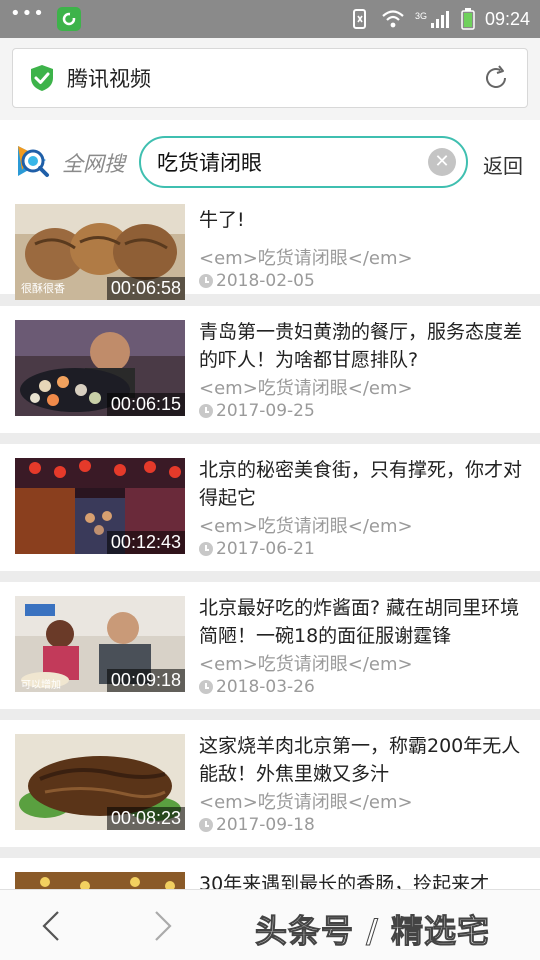  Describe the element at coordinates (100, 368) in the screenshot. I see `video-thumbnail: 00:06:15` at that location.